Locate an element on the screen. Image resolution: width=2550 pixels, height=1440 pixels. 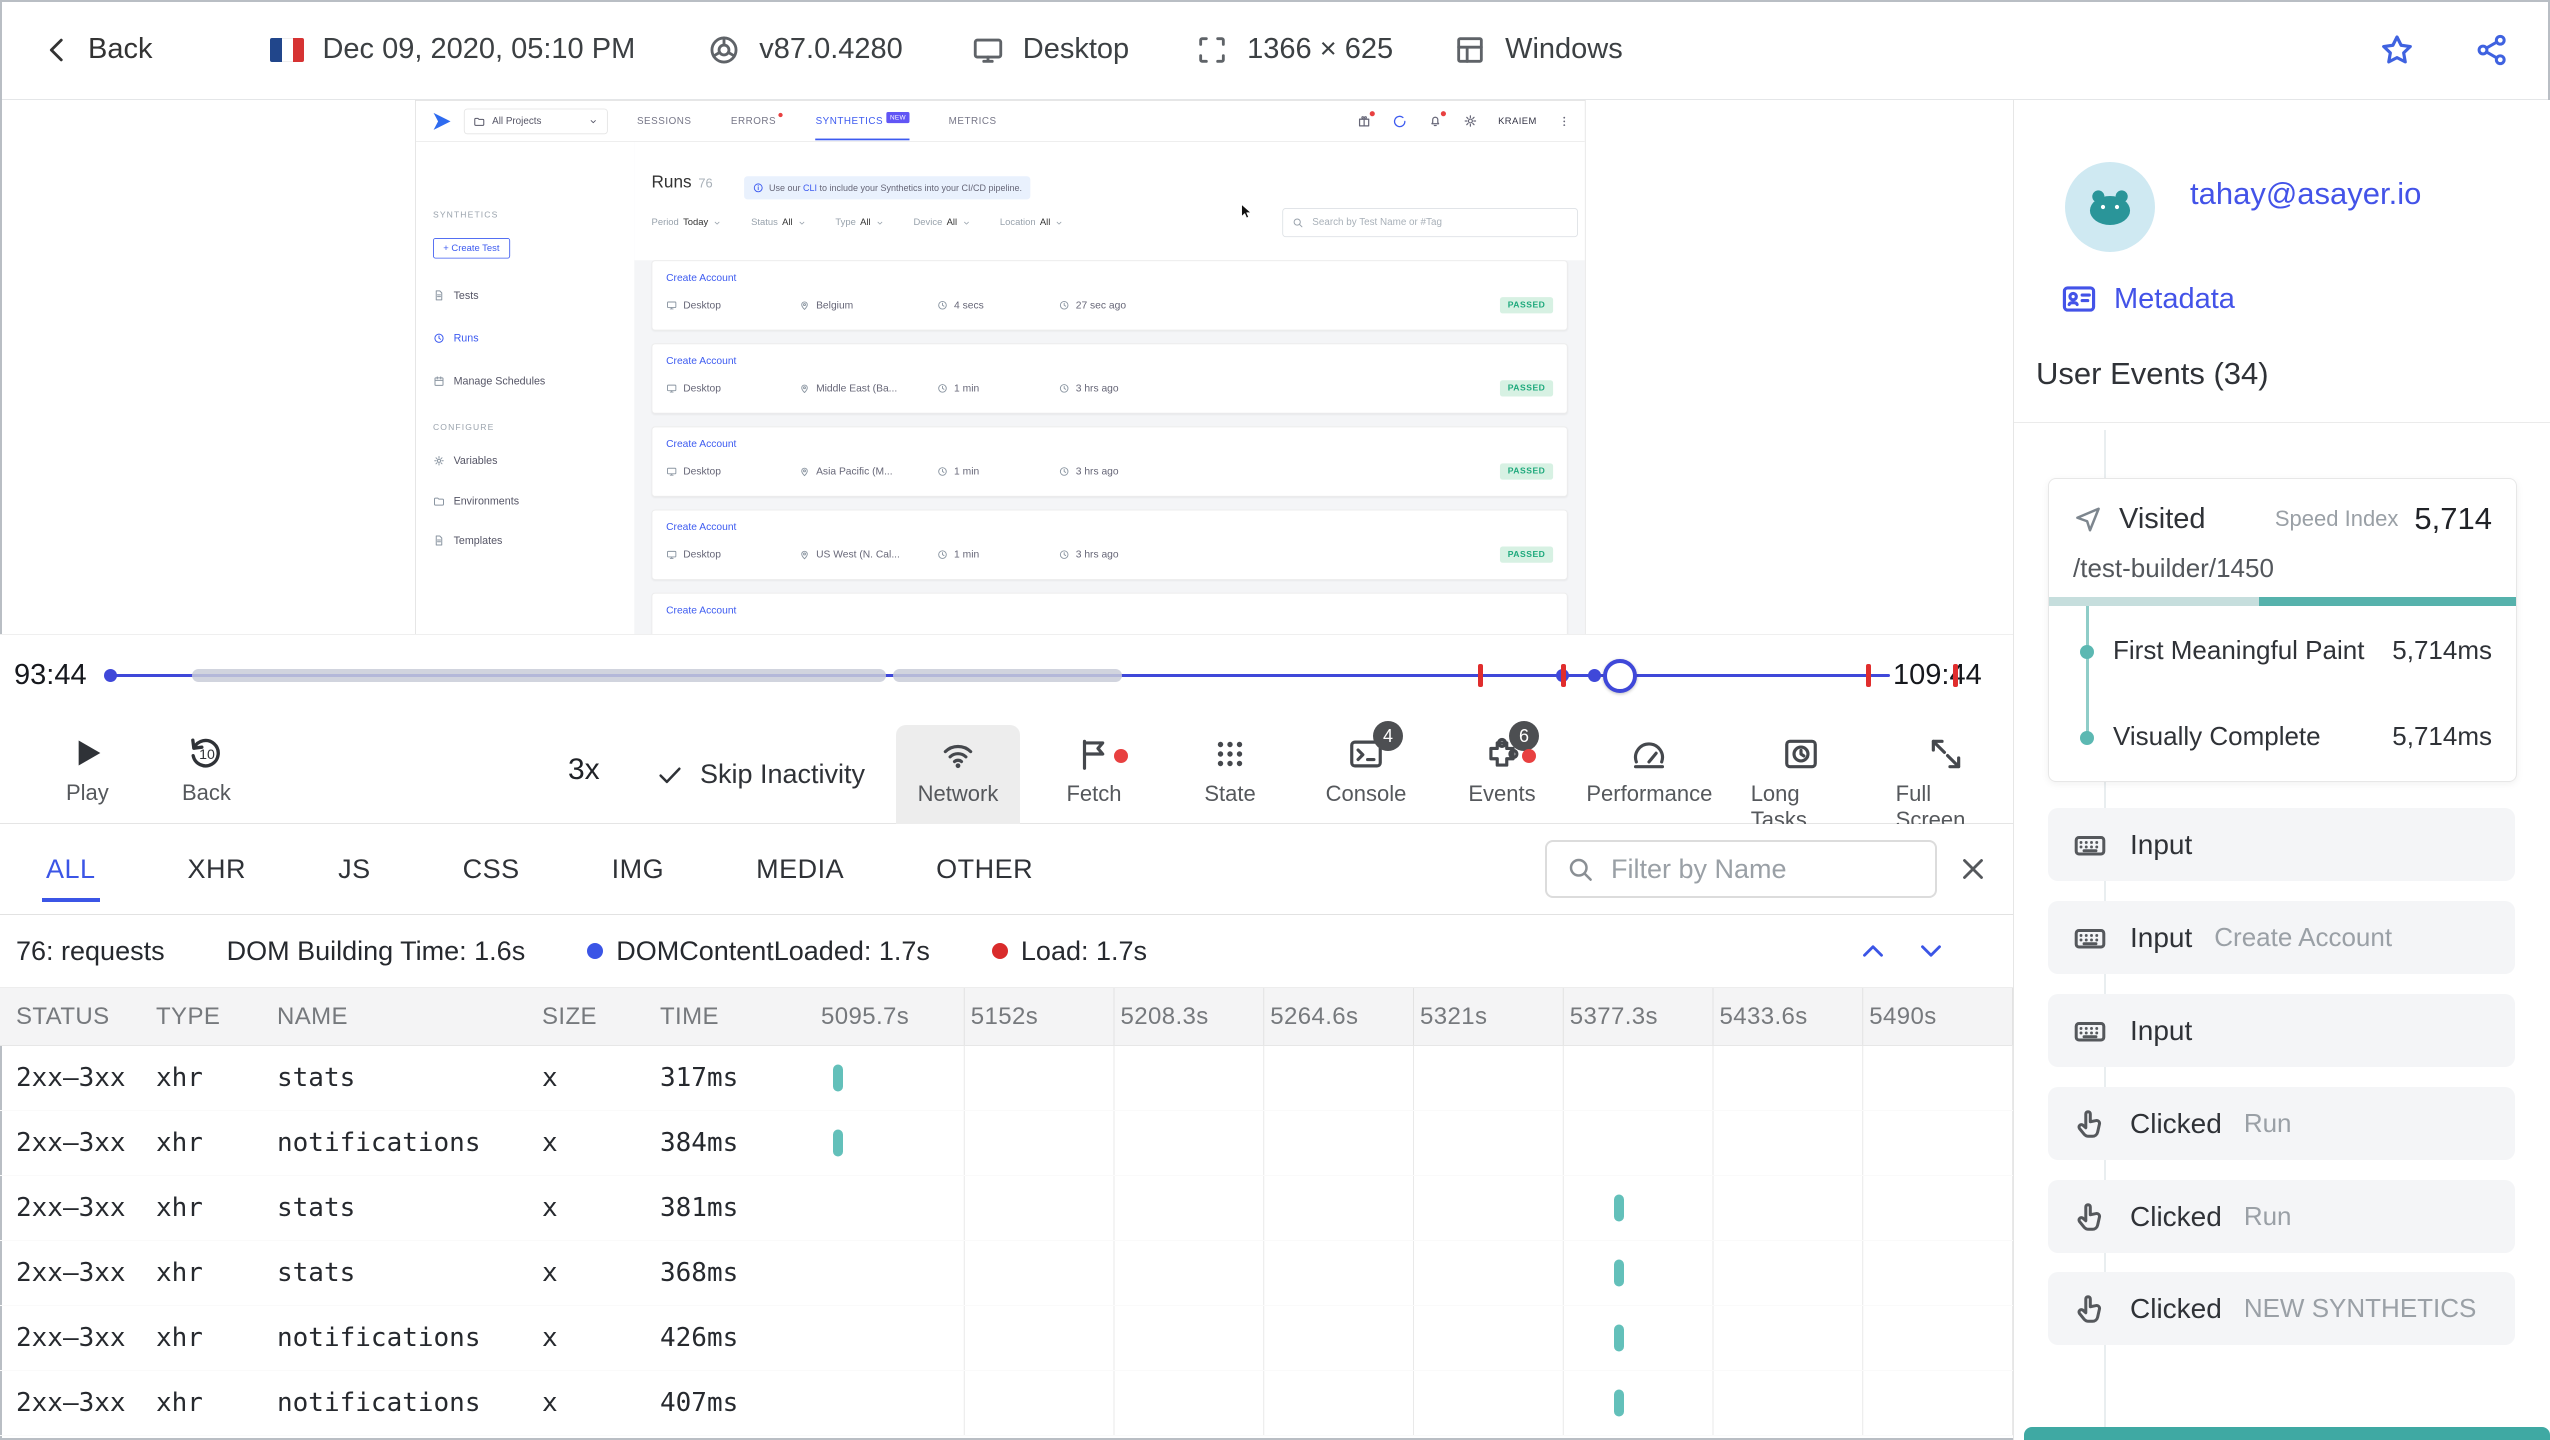
back-button: Back is located at coordinates (96, 50).